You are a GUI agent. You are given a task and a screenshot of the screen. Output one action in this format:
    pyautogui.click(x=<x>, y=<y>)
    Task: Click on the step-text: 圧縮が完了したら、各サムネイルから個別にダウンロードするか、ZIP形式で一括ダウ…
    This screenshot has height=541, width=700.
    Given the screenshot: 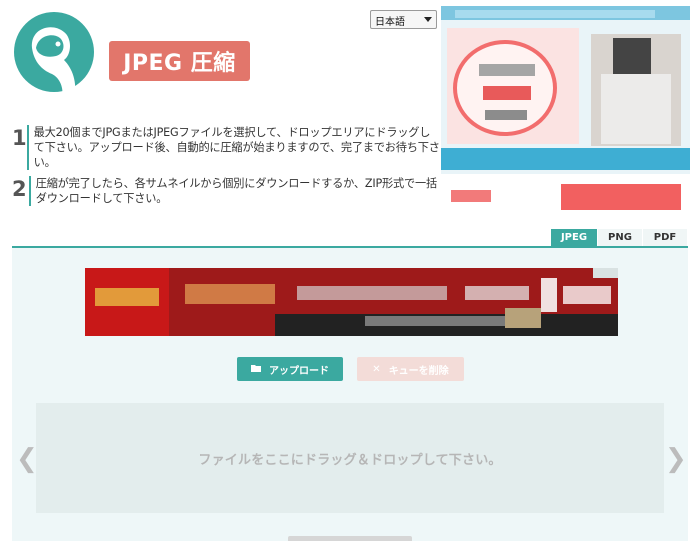 What is the action you would take?
    pyautogui.click(x=234, y=191)
    